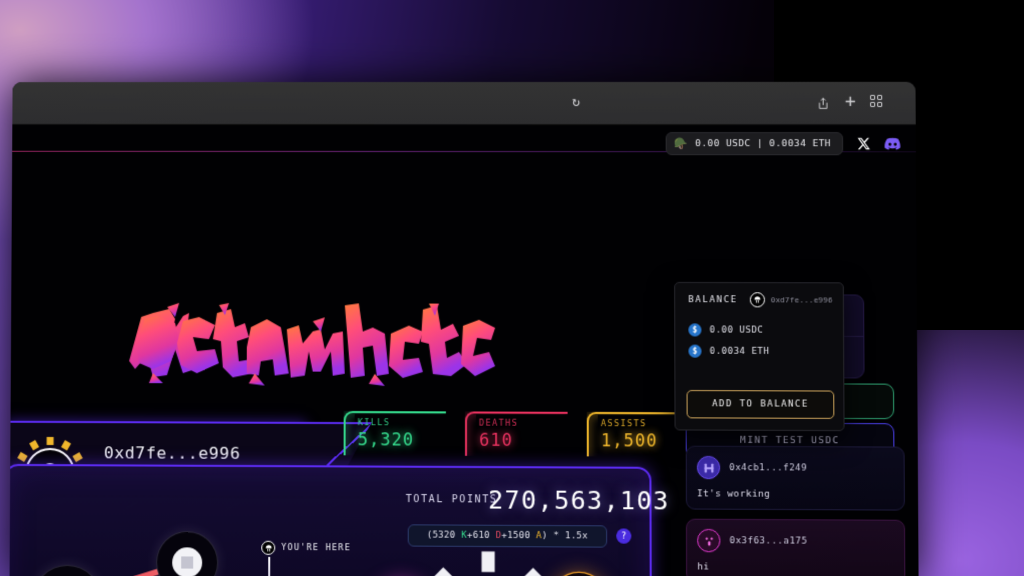 This screenshot has width=1024, height=576. I want to click on stat-label: KILLS, so click(374, 423).